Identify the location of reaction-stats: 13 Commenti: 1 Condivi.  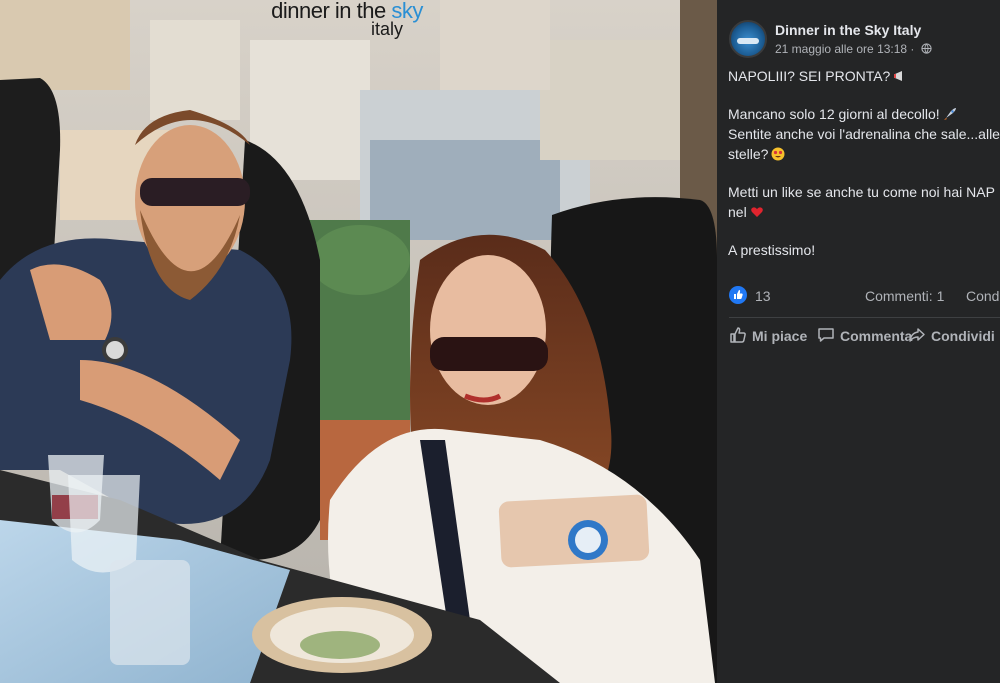
(864, 296).